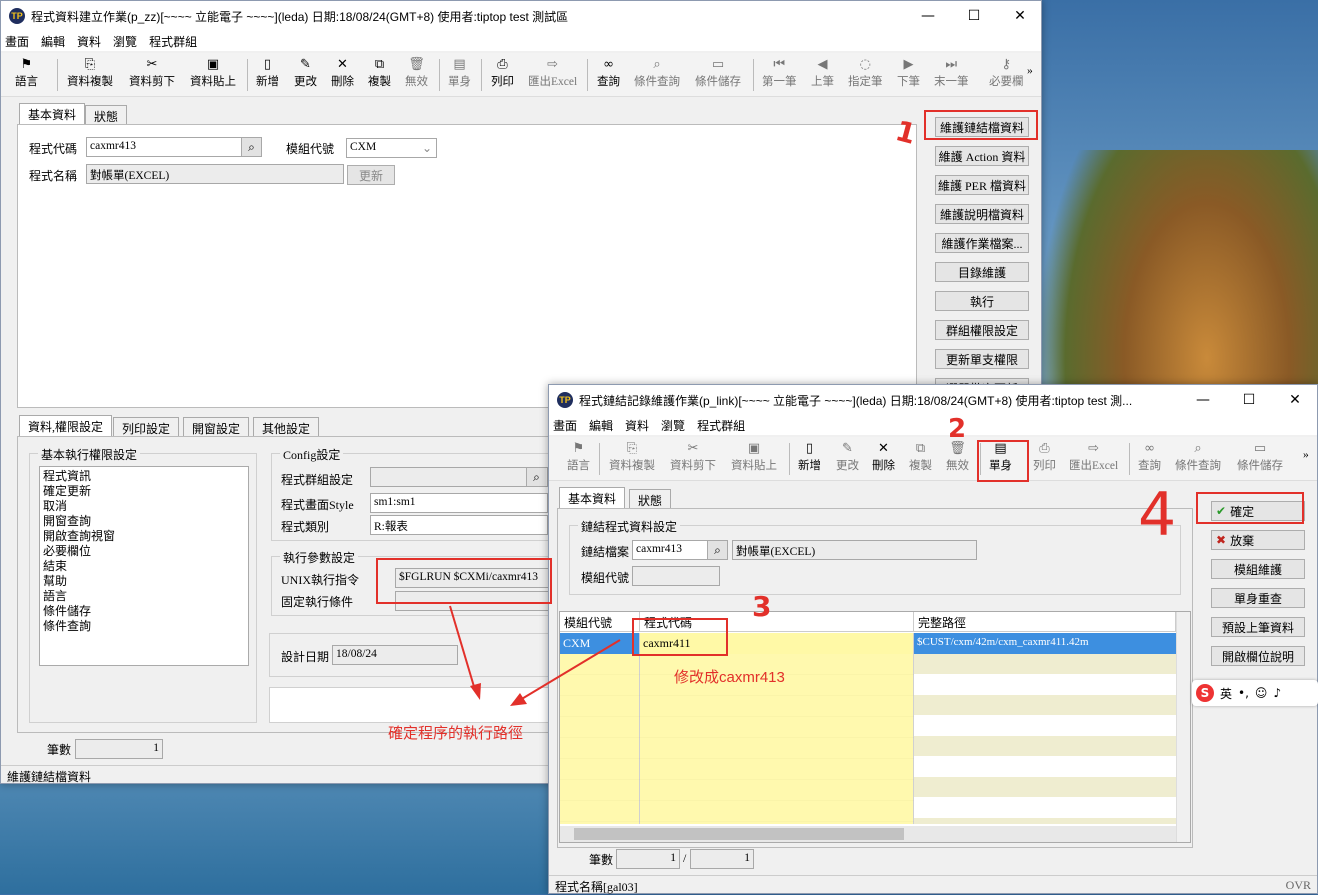 The height and width of the screenshot is (895, 1318). Describe the element at coordinates (908, 73) in the screenshot. I see `tb-next: ▶ 下筆` at that location.